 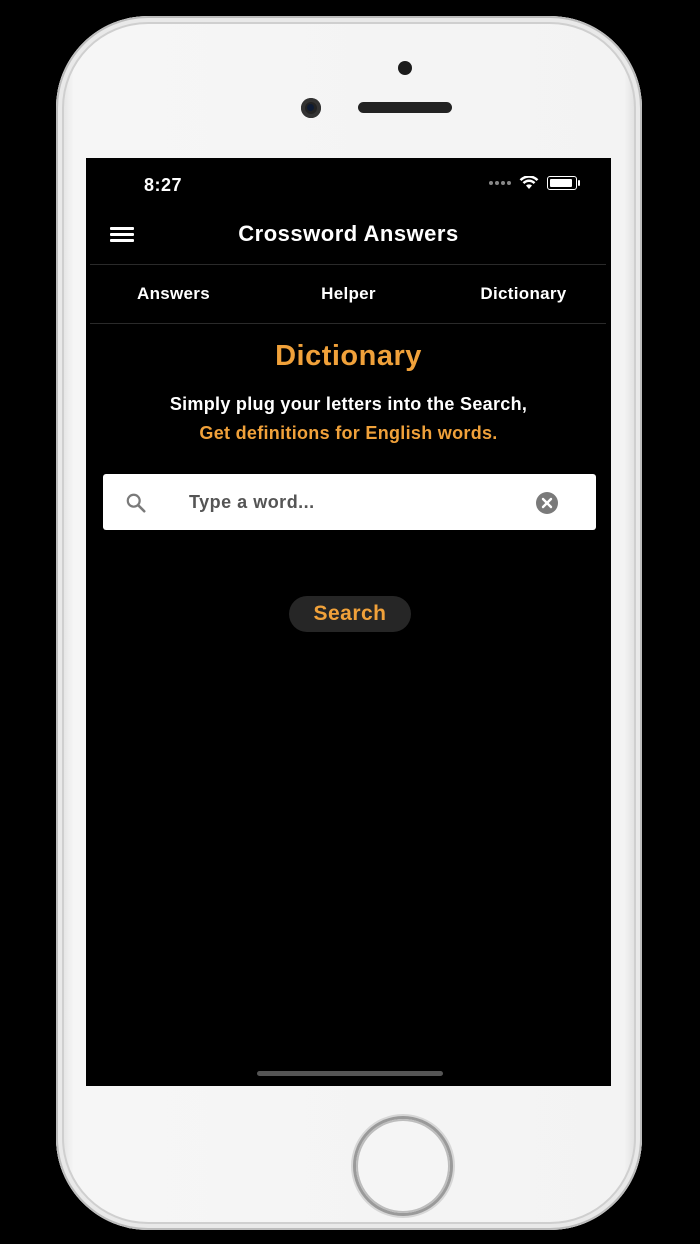 I want to click on status-icons, so click(x=534, y=183).